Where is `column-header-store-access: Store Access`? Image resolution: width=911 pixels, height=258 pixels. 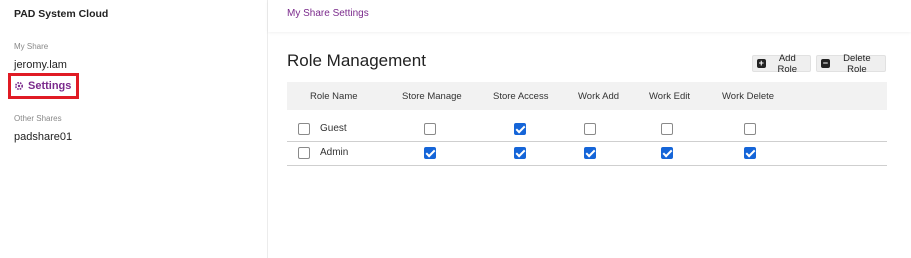 column-header-store-access: Store Access is located at coordinates (521, 96).